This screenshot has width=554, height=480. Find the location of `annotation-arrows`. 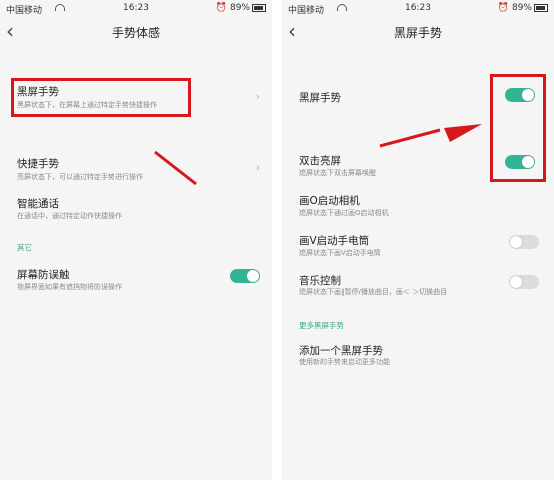

annotation-arrows is located at coordinates (318, 155).